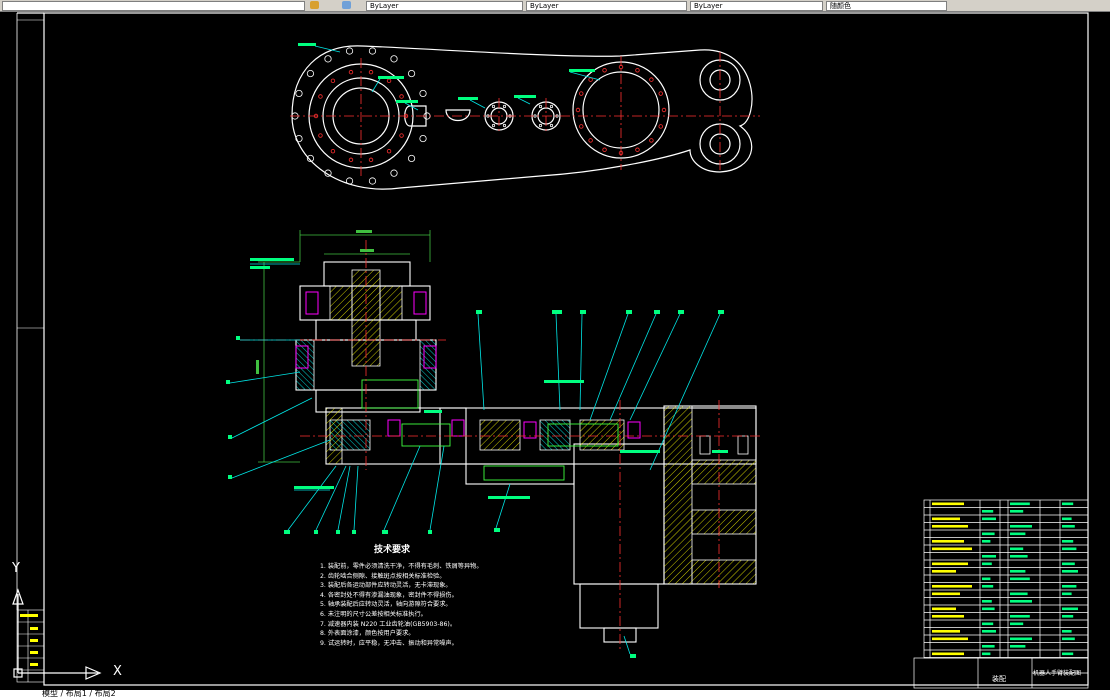 Image resolution: width=1110 pixels, height=698 pixels. I want to click on tech-note: 7. 减速器内装 N220 工业齿轮油(GB5903-86)。, so click(388, 624).